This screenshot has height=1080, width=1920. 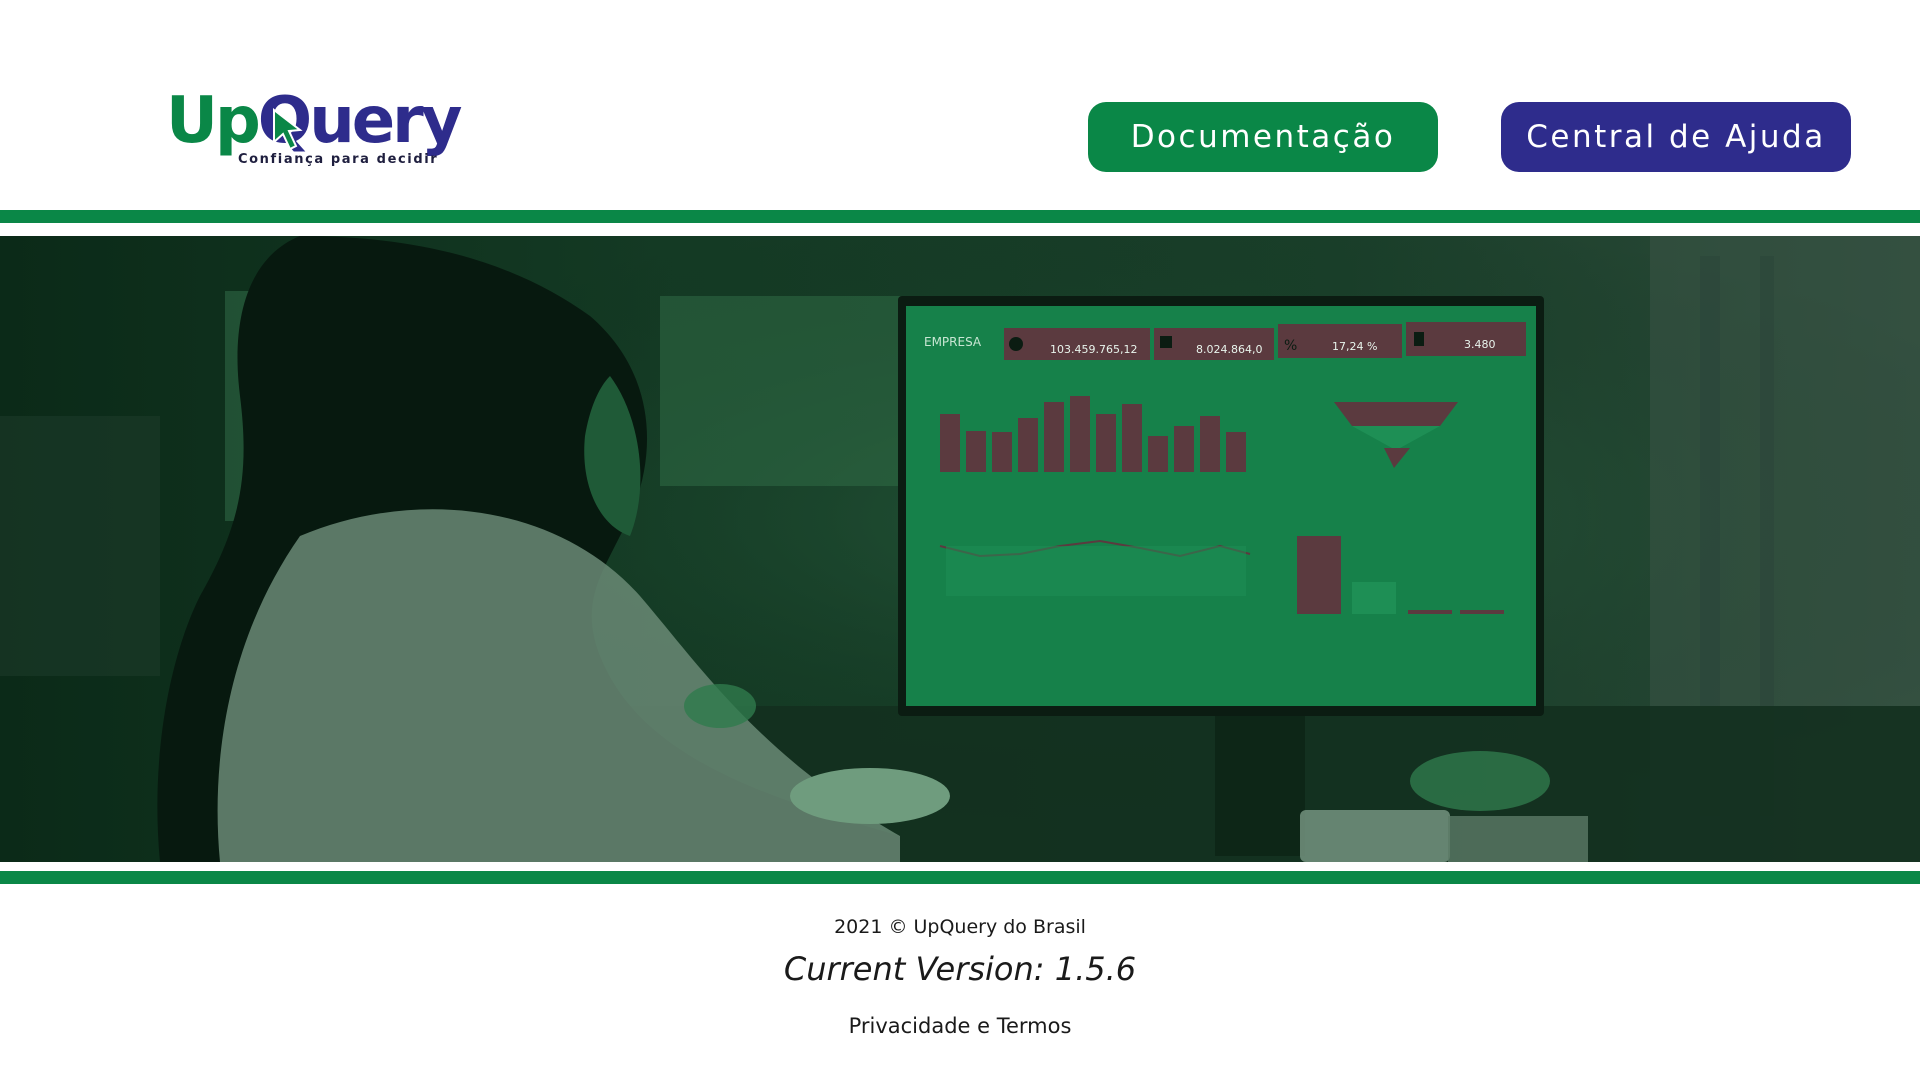 What do you see at coordinates (960, 877) in the screenshot?
I see `bottom-divider-stripe` at bounding box center [960, 877].